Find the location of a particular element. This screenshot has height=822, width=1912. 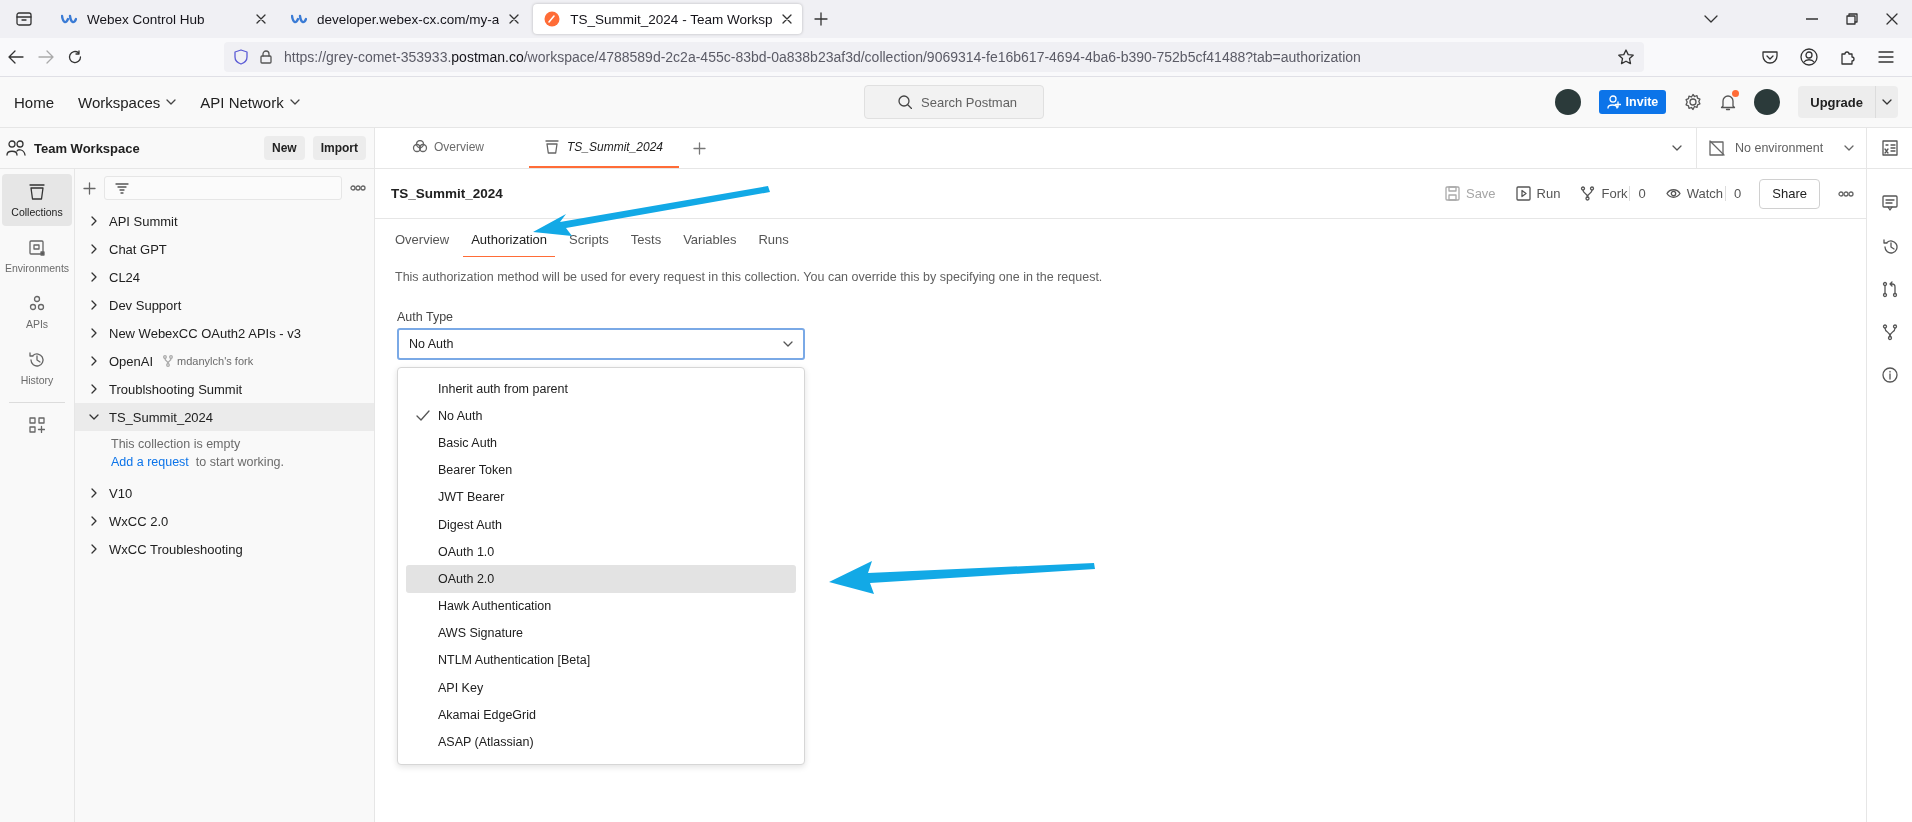

sidebar-tab: Collections is located at coordinates (37, 200).